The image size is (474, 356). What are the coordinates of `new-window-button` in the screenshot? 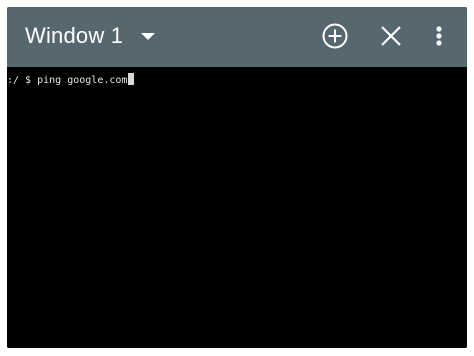 It's located at (335, 36).